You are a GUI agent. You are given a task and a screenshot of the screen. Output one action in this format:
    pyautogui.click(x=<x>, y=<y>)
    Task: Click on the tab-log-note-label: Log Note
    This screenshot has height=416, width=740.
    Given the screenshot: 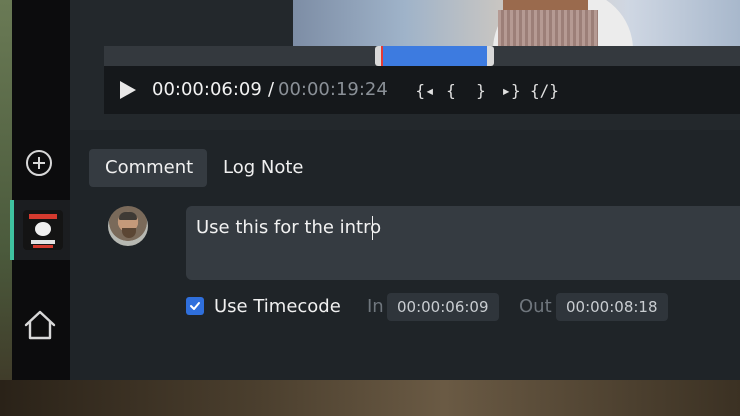 What is the action you would take?
    pyautogui.click(x=263, y=167)
    